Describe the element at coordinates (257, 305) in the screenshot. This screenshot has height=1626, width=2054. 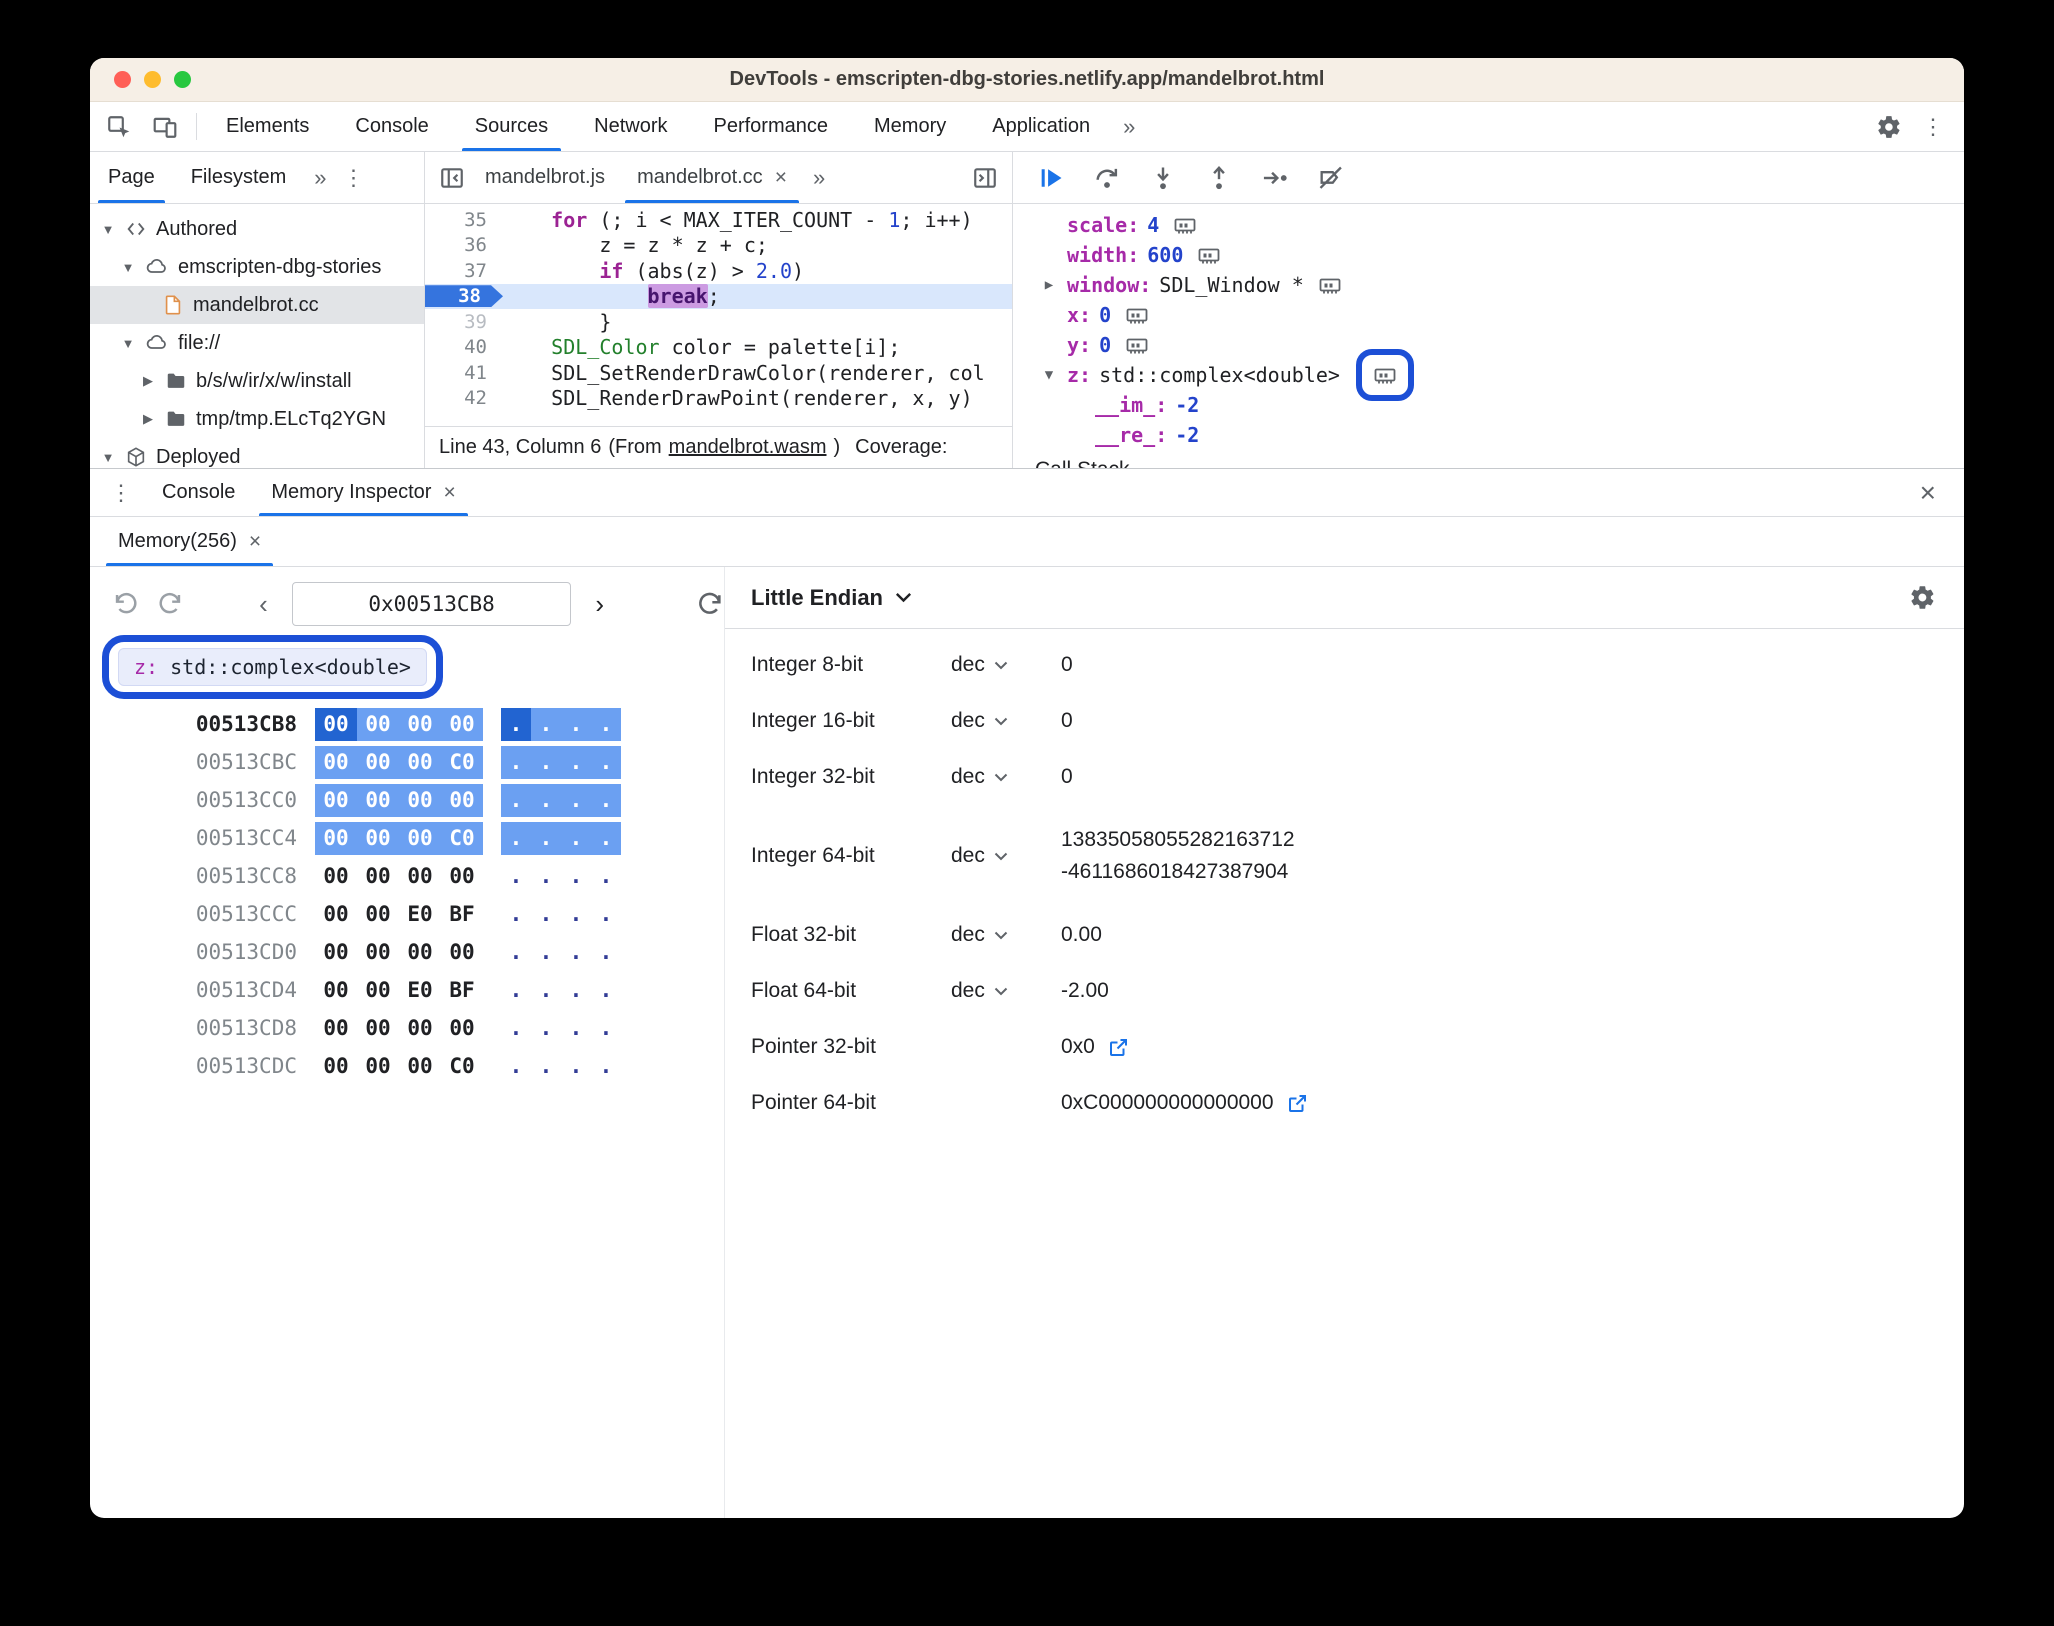
I see `tree-item-mandelbrot-cc: mandelbrot.cc` at that location.